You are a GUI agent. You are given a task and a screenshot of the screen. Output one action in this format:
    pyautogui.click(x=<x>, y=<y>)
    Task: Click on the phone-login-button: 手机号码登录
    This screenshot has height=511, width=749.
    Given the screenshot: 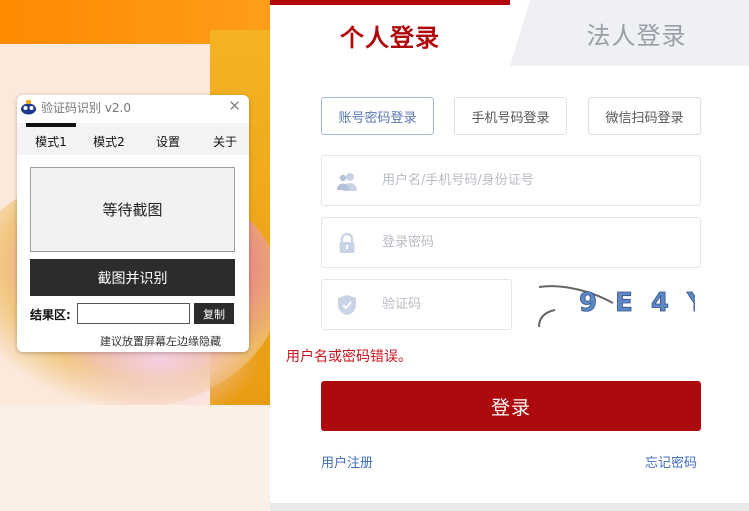 What is the action you would take?
    pyautogui.click(x=510, y=116)
    